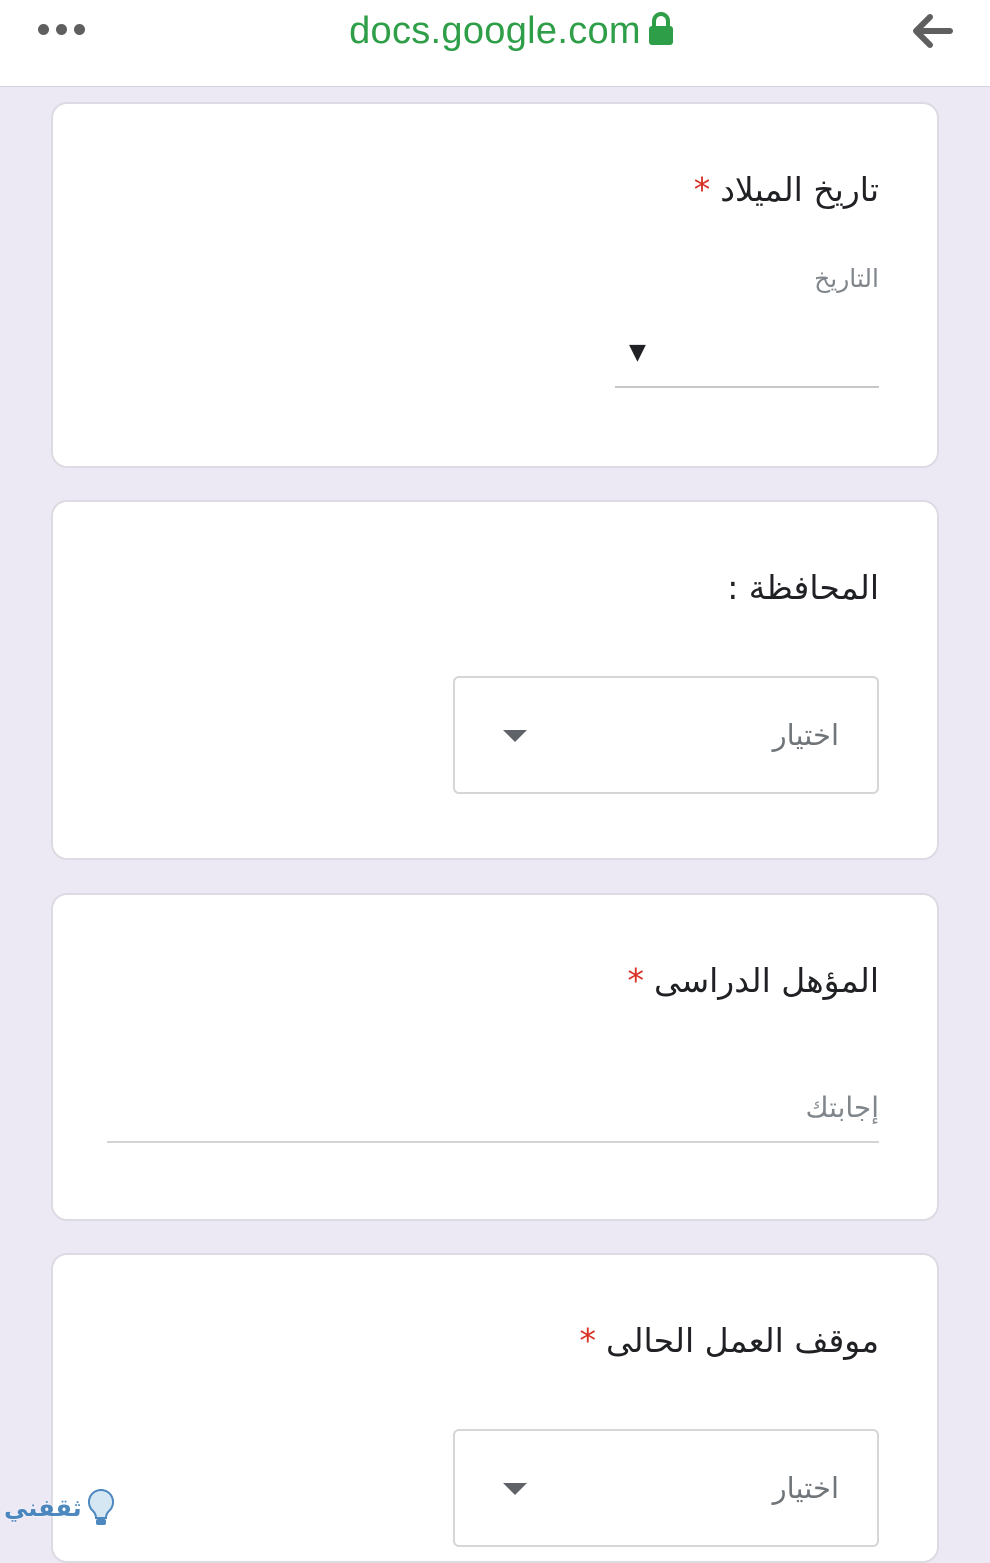 The image size is (990, 1563). I want to click on date-dropdown-caret-icon: ▼, so click(637, 352).